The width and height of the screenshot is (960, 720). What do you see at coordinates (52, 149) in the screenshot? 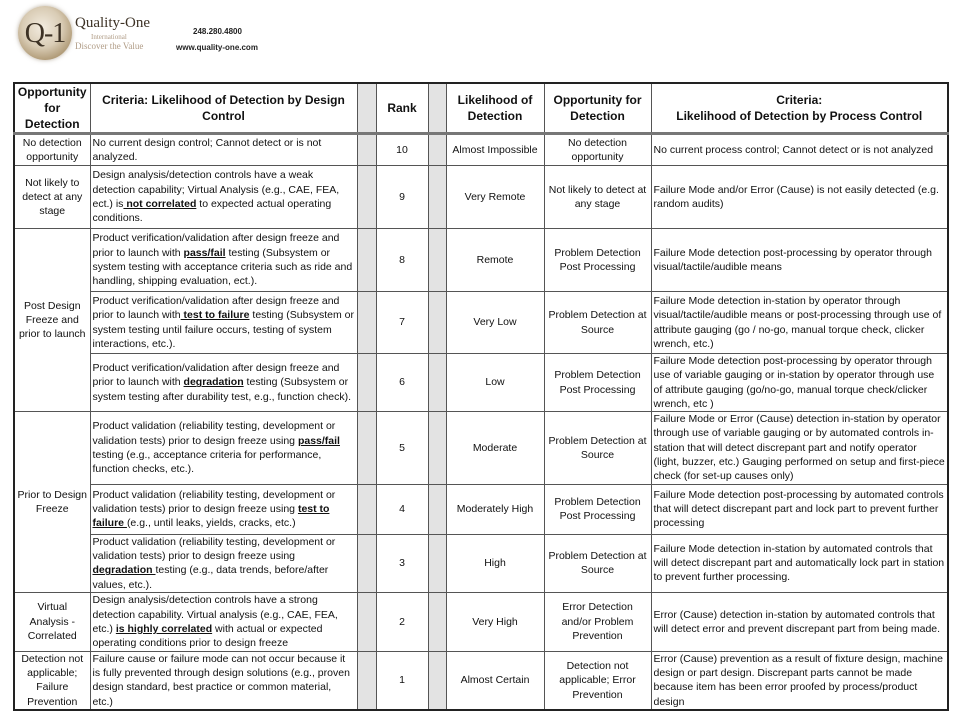
I see `opportunity-design-cell: No detection opportunity` at bounding box center [52, 149].